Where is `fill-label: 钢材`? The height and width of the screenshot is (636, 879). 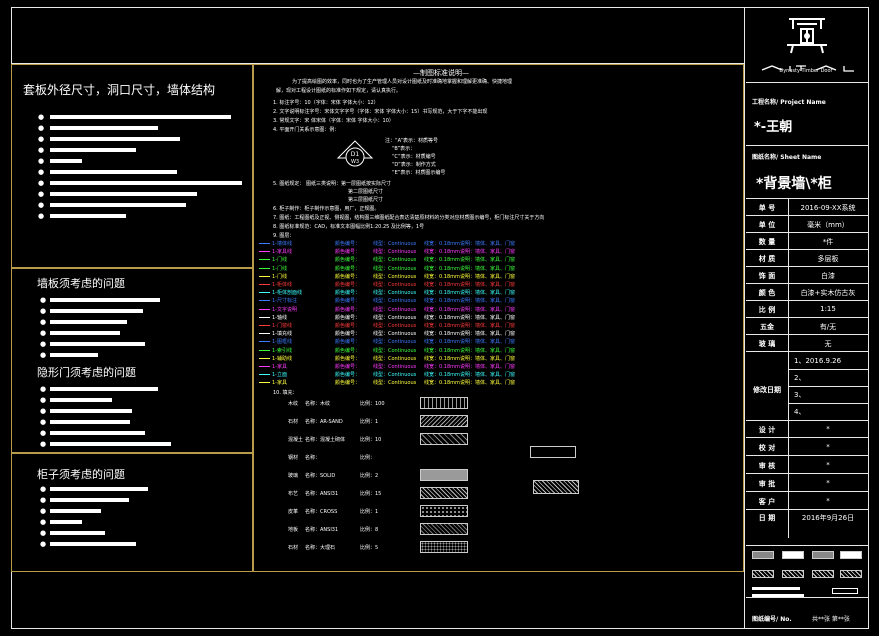 fill-label: 钢材 is located at coordinates (293, 458).